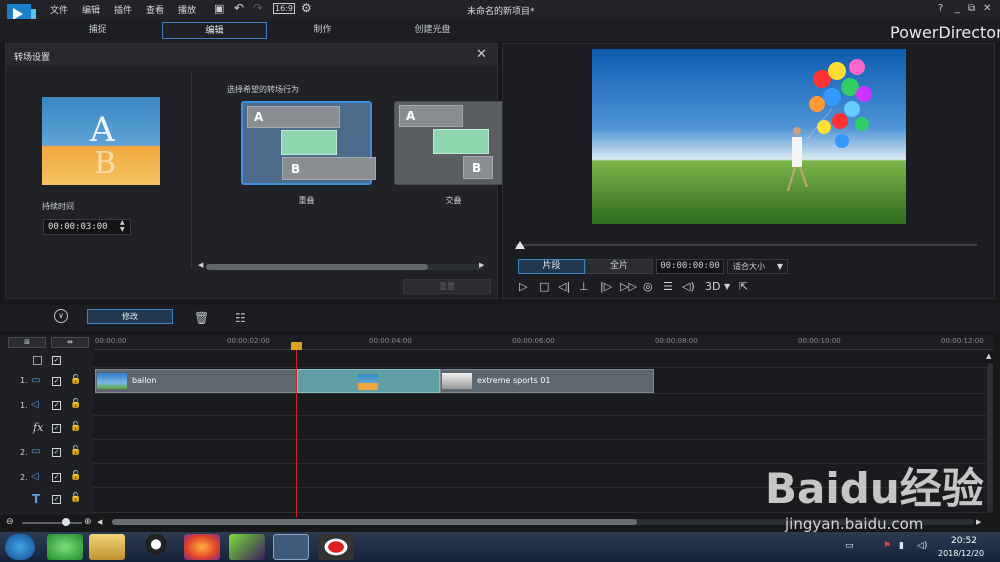 The image size is (1000, 562). Describe the element at coordinates (306, 8) in the screenshot. I see `gear-icon: ⚙` at that location.